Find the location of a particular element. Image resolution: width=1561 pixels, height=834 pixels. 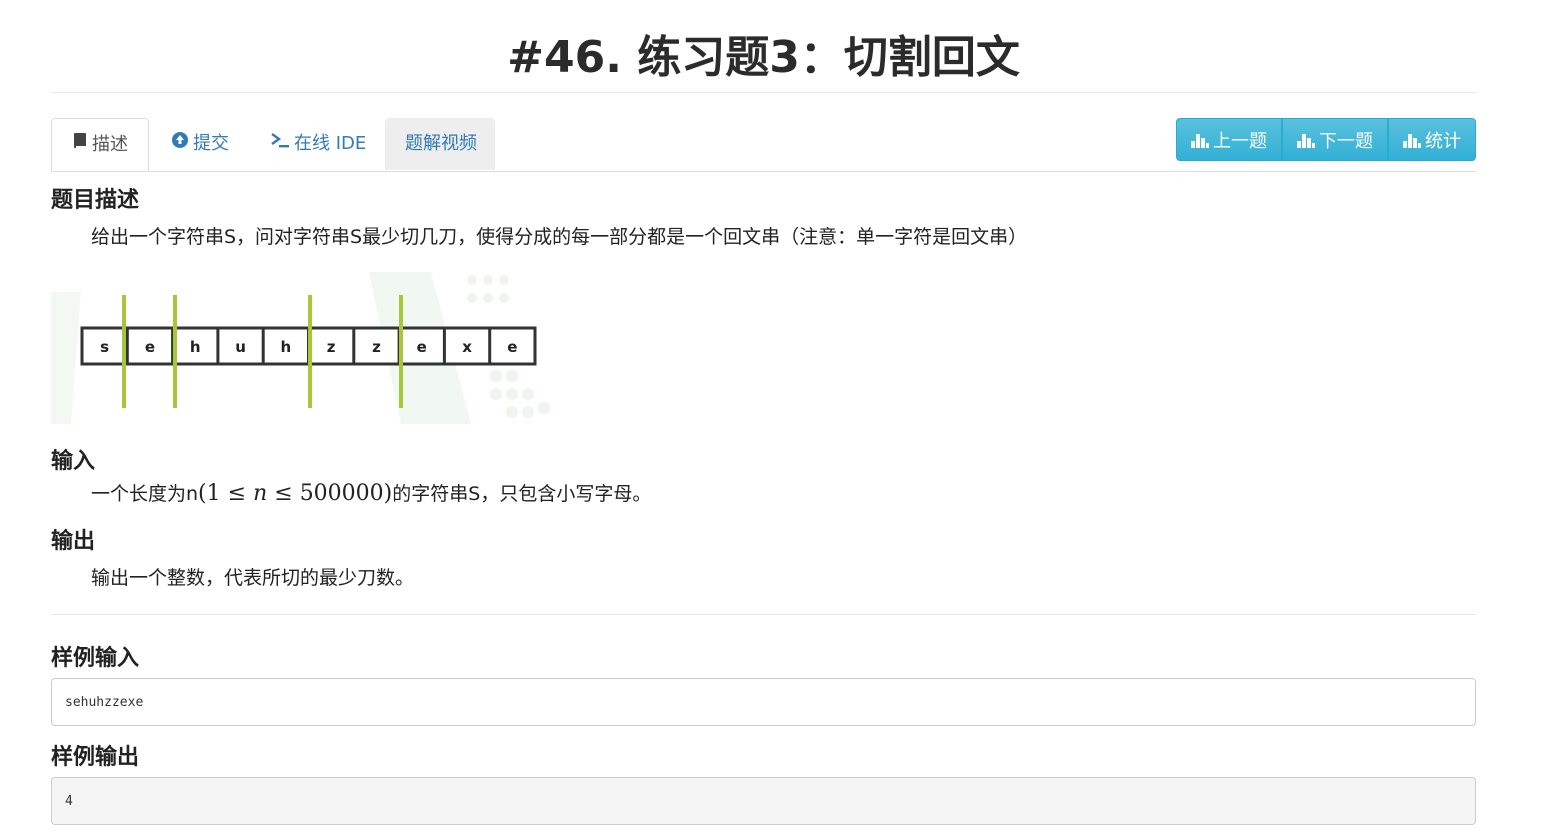

book-icon is located at coordinates (80, 145).